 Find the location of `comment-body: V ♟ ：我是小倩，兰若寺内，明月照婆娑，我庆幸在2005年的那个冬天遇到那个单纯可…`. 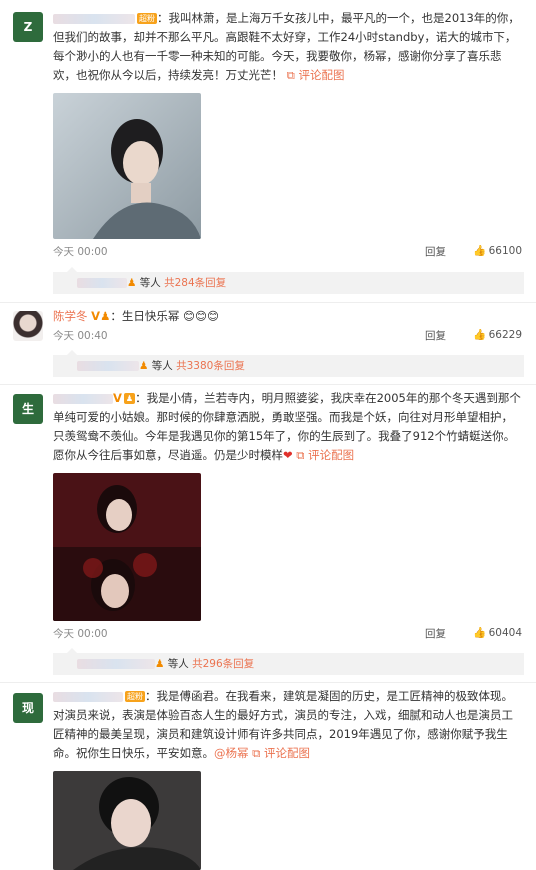

comment-body: V ♟ ：我是小倩，兰若寺内，明月照婆娑，我庆幸在2005年的那个冬天遇到那个单纯可… is located at coordinates (288, 427).